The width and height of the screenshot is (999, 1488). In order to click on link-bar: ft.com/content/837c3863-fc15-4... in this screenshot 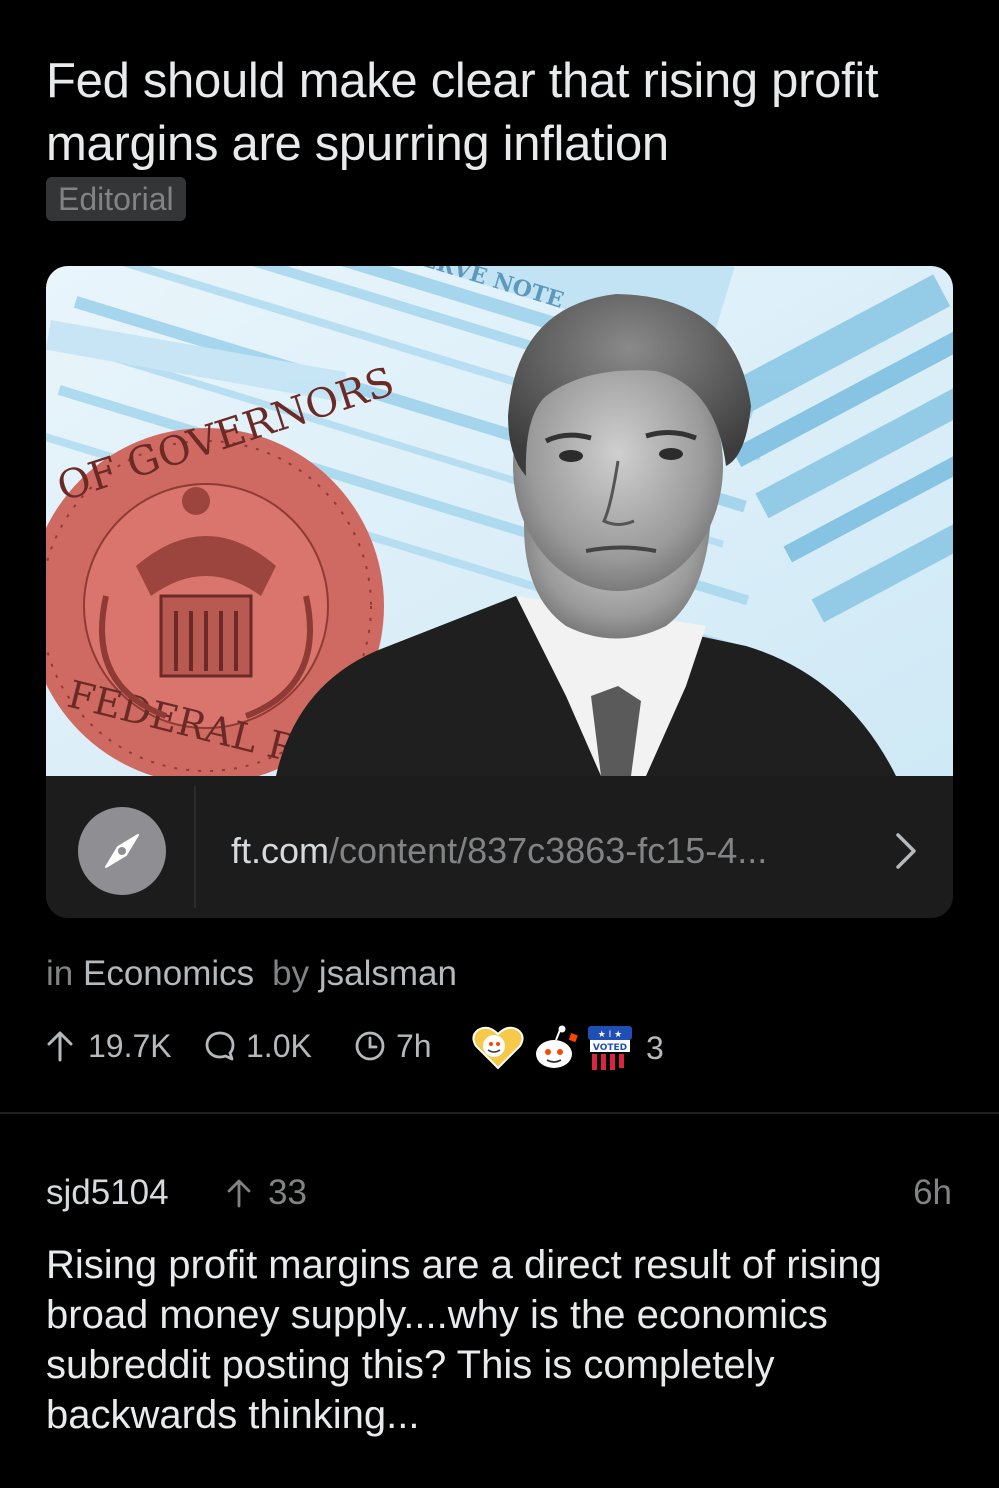, I will do `click(499, 847)`.